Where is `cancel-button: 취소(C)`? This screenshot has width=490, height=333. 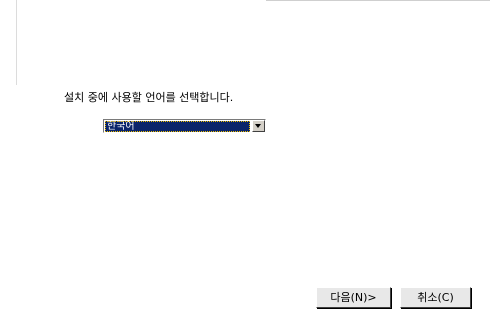
cancel-button: 취소(C) is located at coordinates (435, 297).